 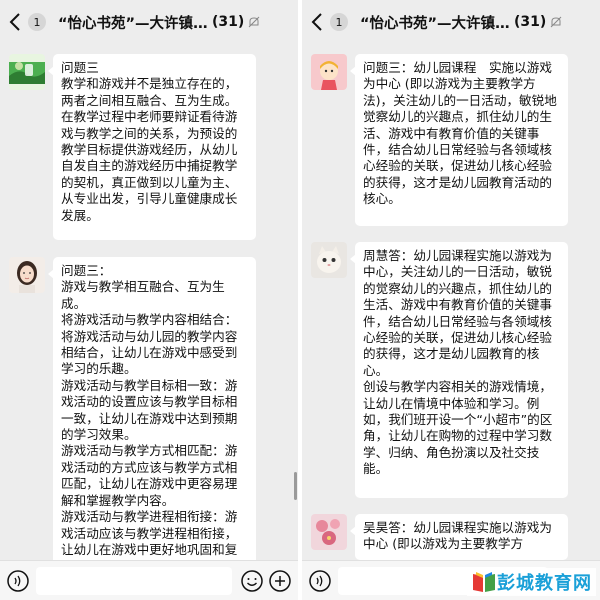 What do you see at coordinates (27, 275) in the screenshot?
I see `avatar-girl-portrait` at bounding box center [27, 275].